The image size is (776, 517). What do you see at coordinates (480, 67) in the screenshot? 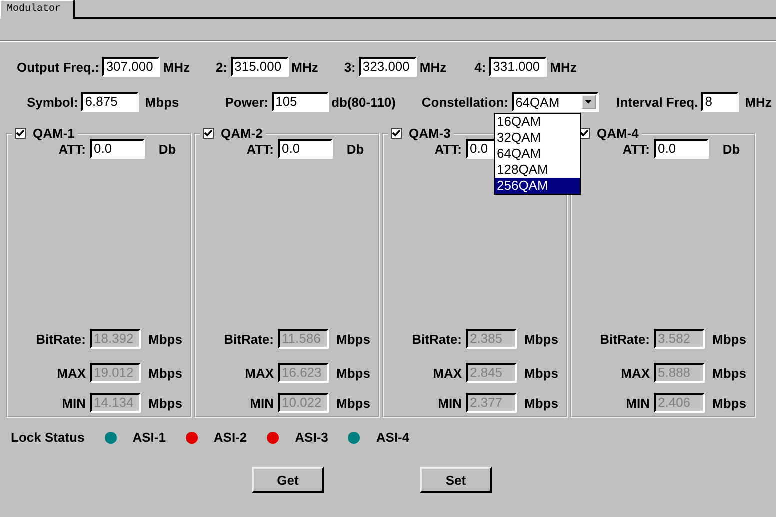
I see `field-label: 4:` at bounding box center [480, 67].